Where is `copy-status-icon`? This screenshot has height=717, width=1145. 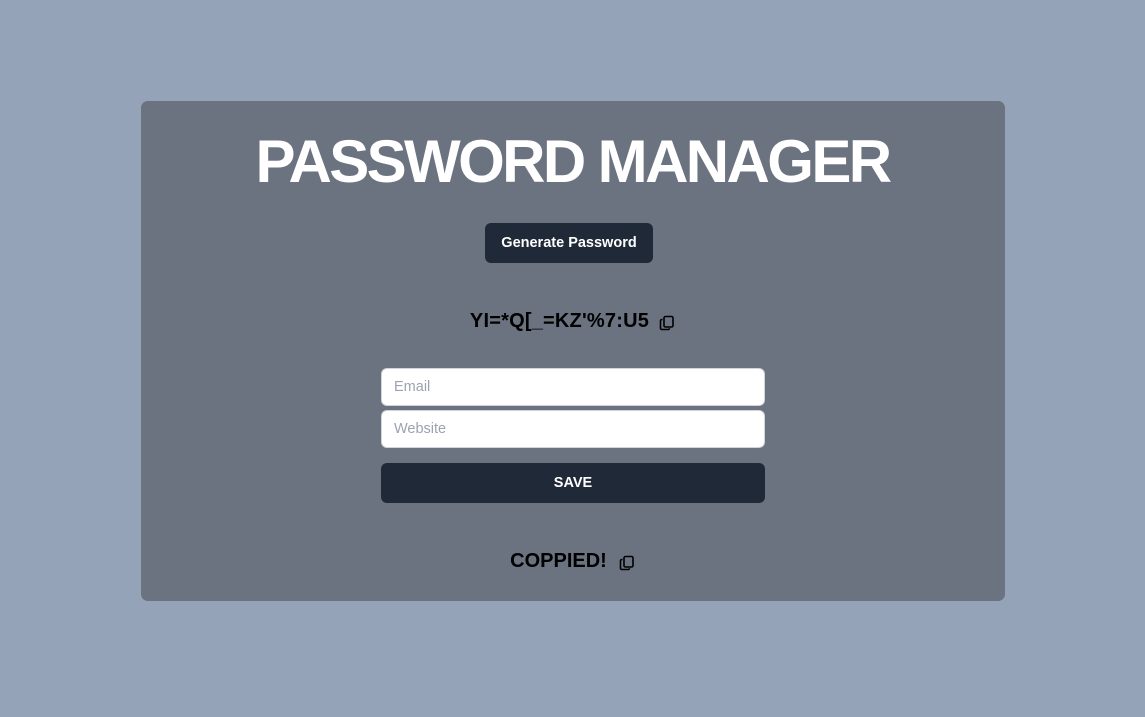
copy-status-icon is located at coordinates (627, 563).